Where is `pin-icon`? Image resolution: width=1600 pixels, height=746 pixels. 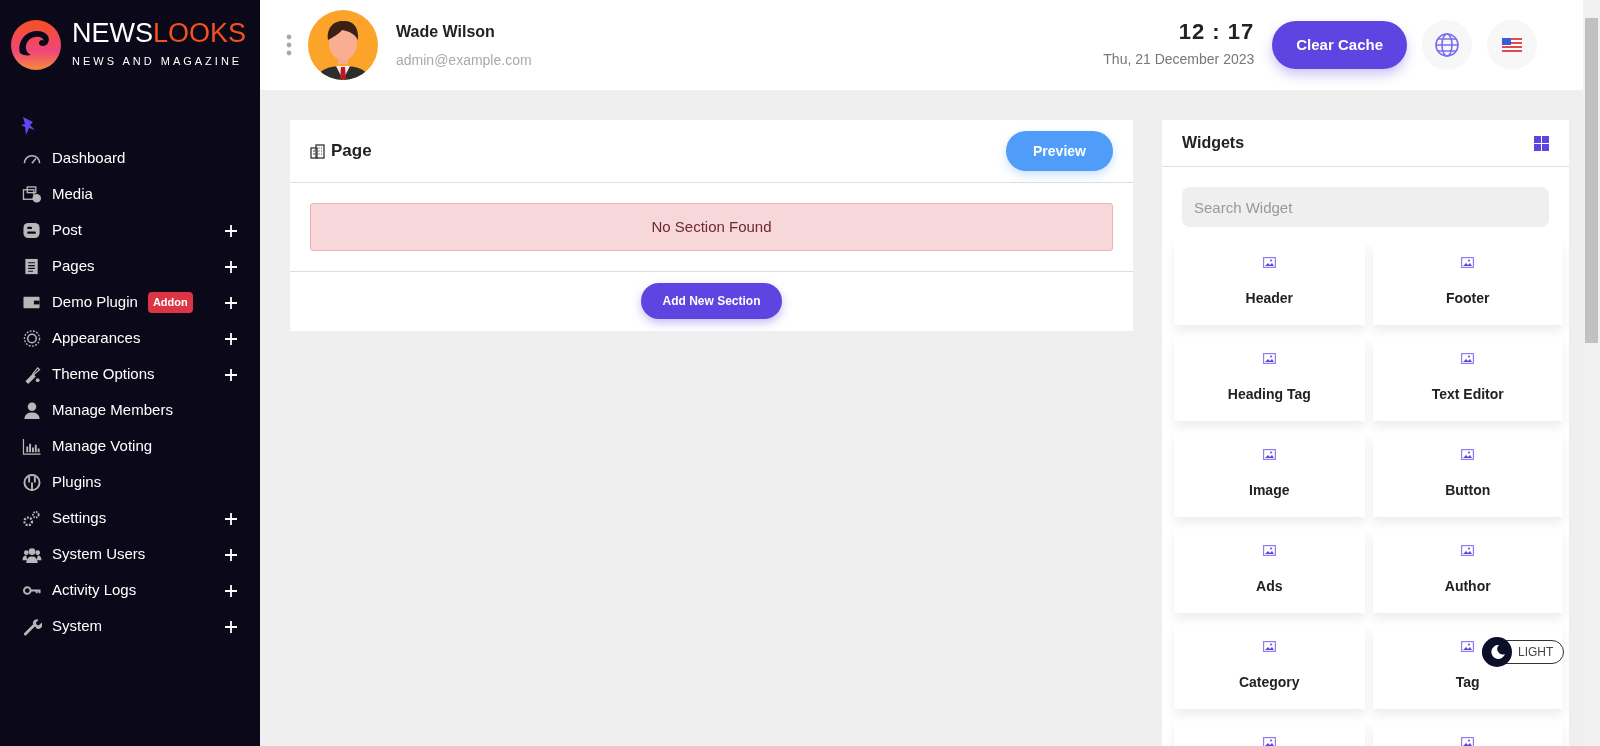
pin-icon is located at coordinates (29, 126).